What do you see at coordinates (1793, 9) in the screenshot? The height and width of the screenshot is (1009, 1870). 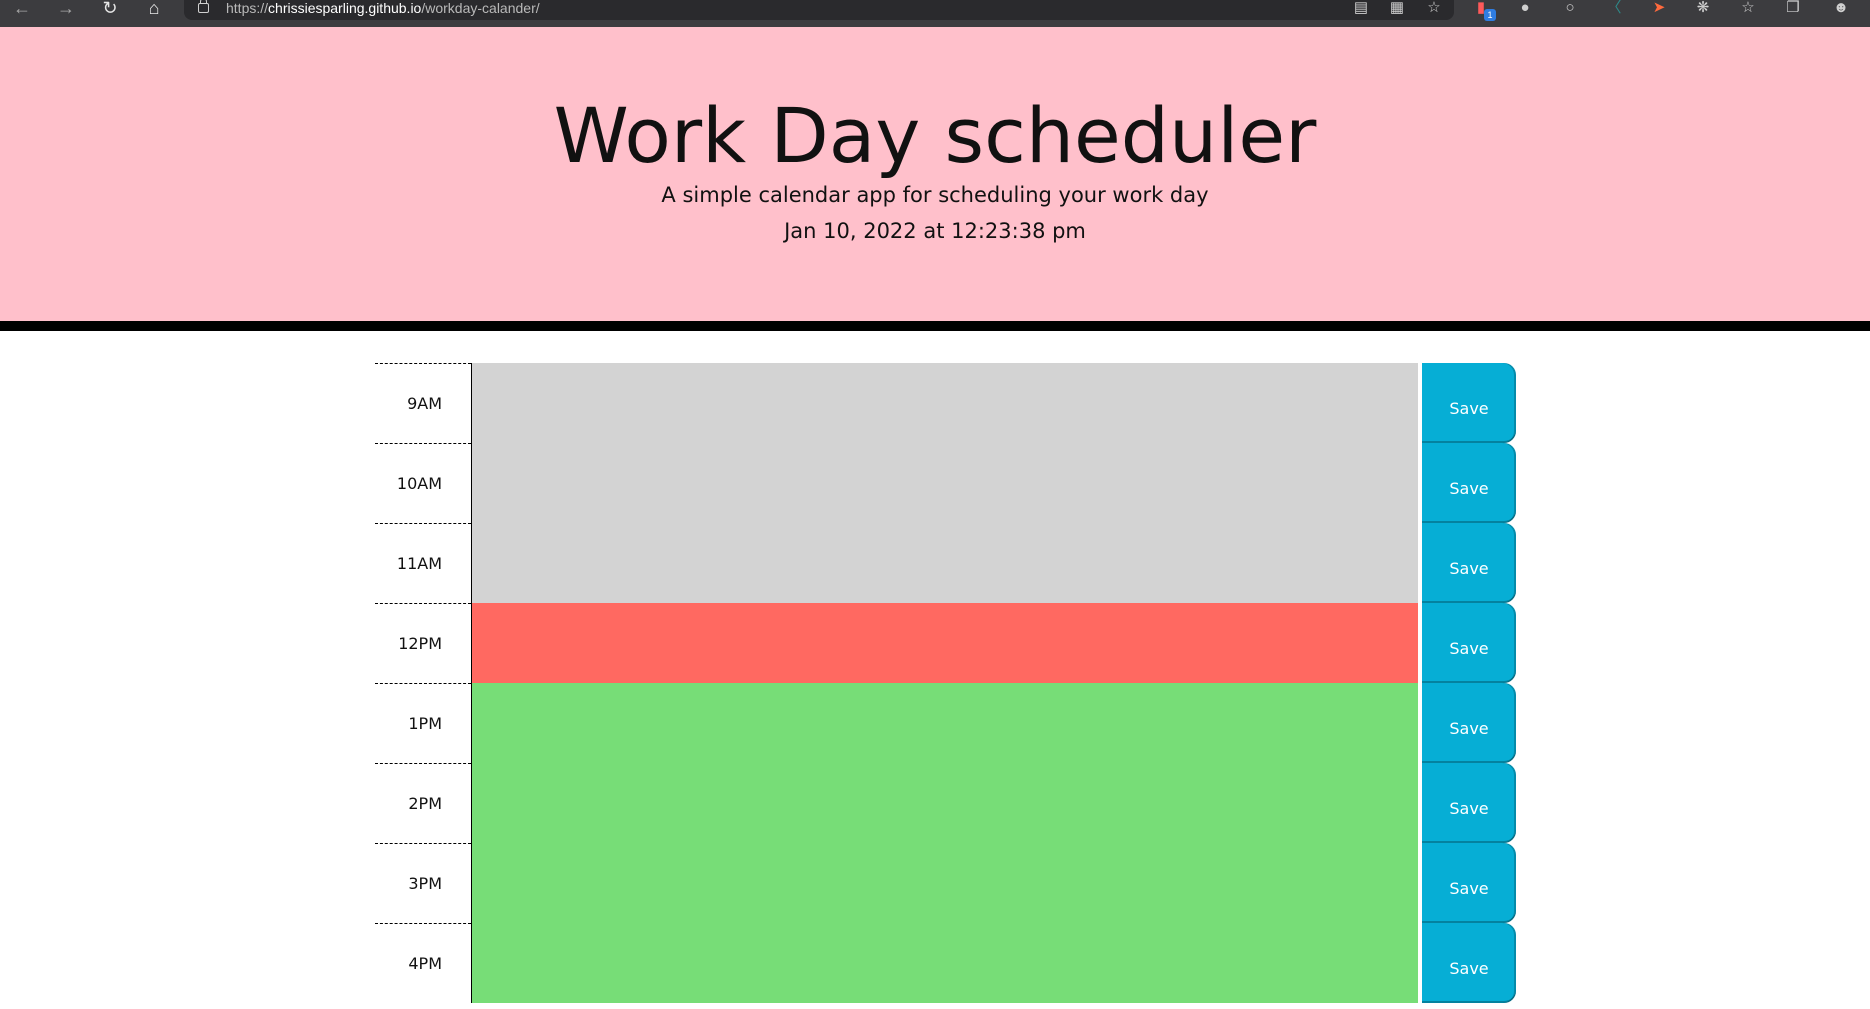 I see `collections-icon: ❐` at bounding box center [1793, 9].